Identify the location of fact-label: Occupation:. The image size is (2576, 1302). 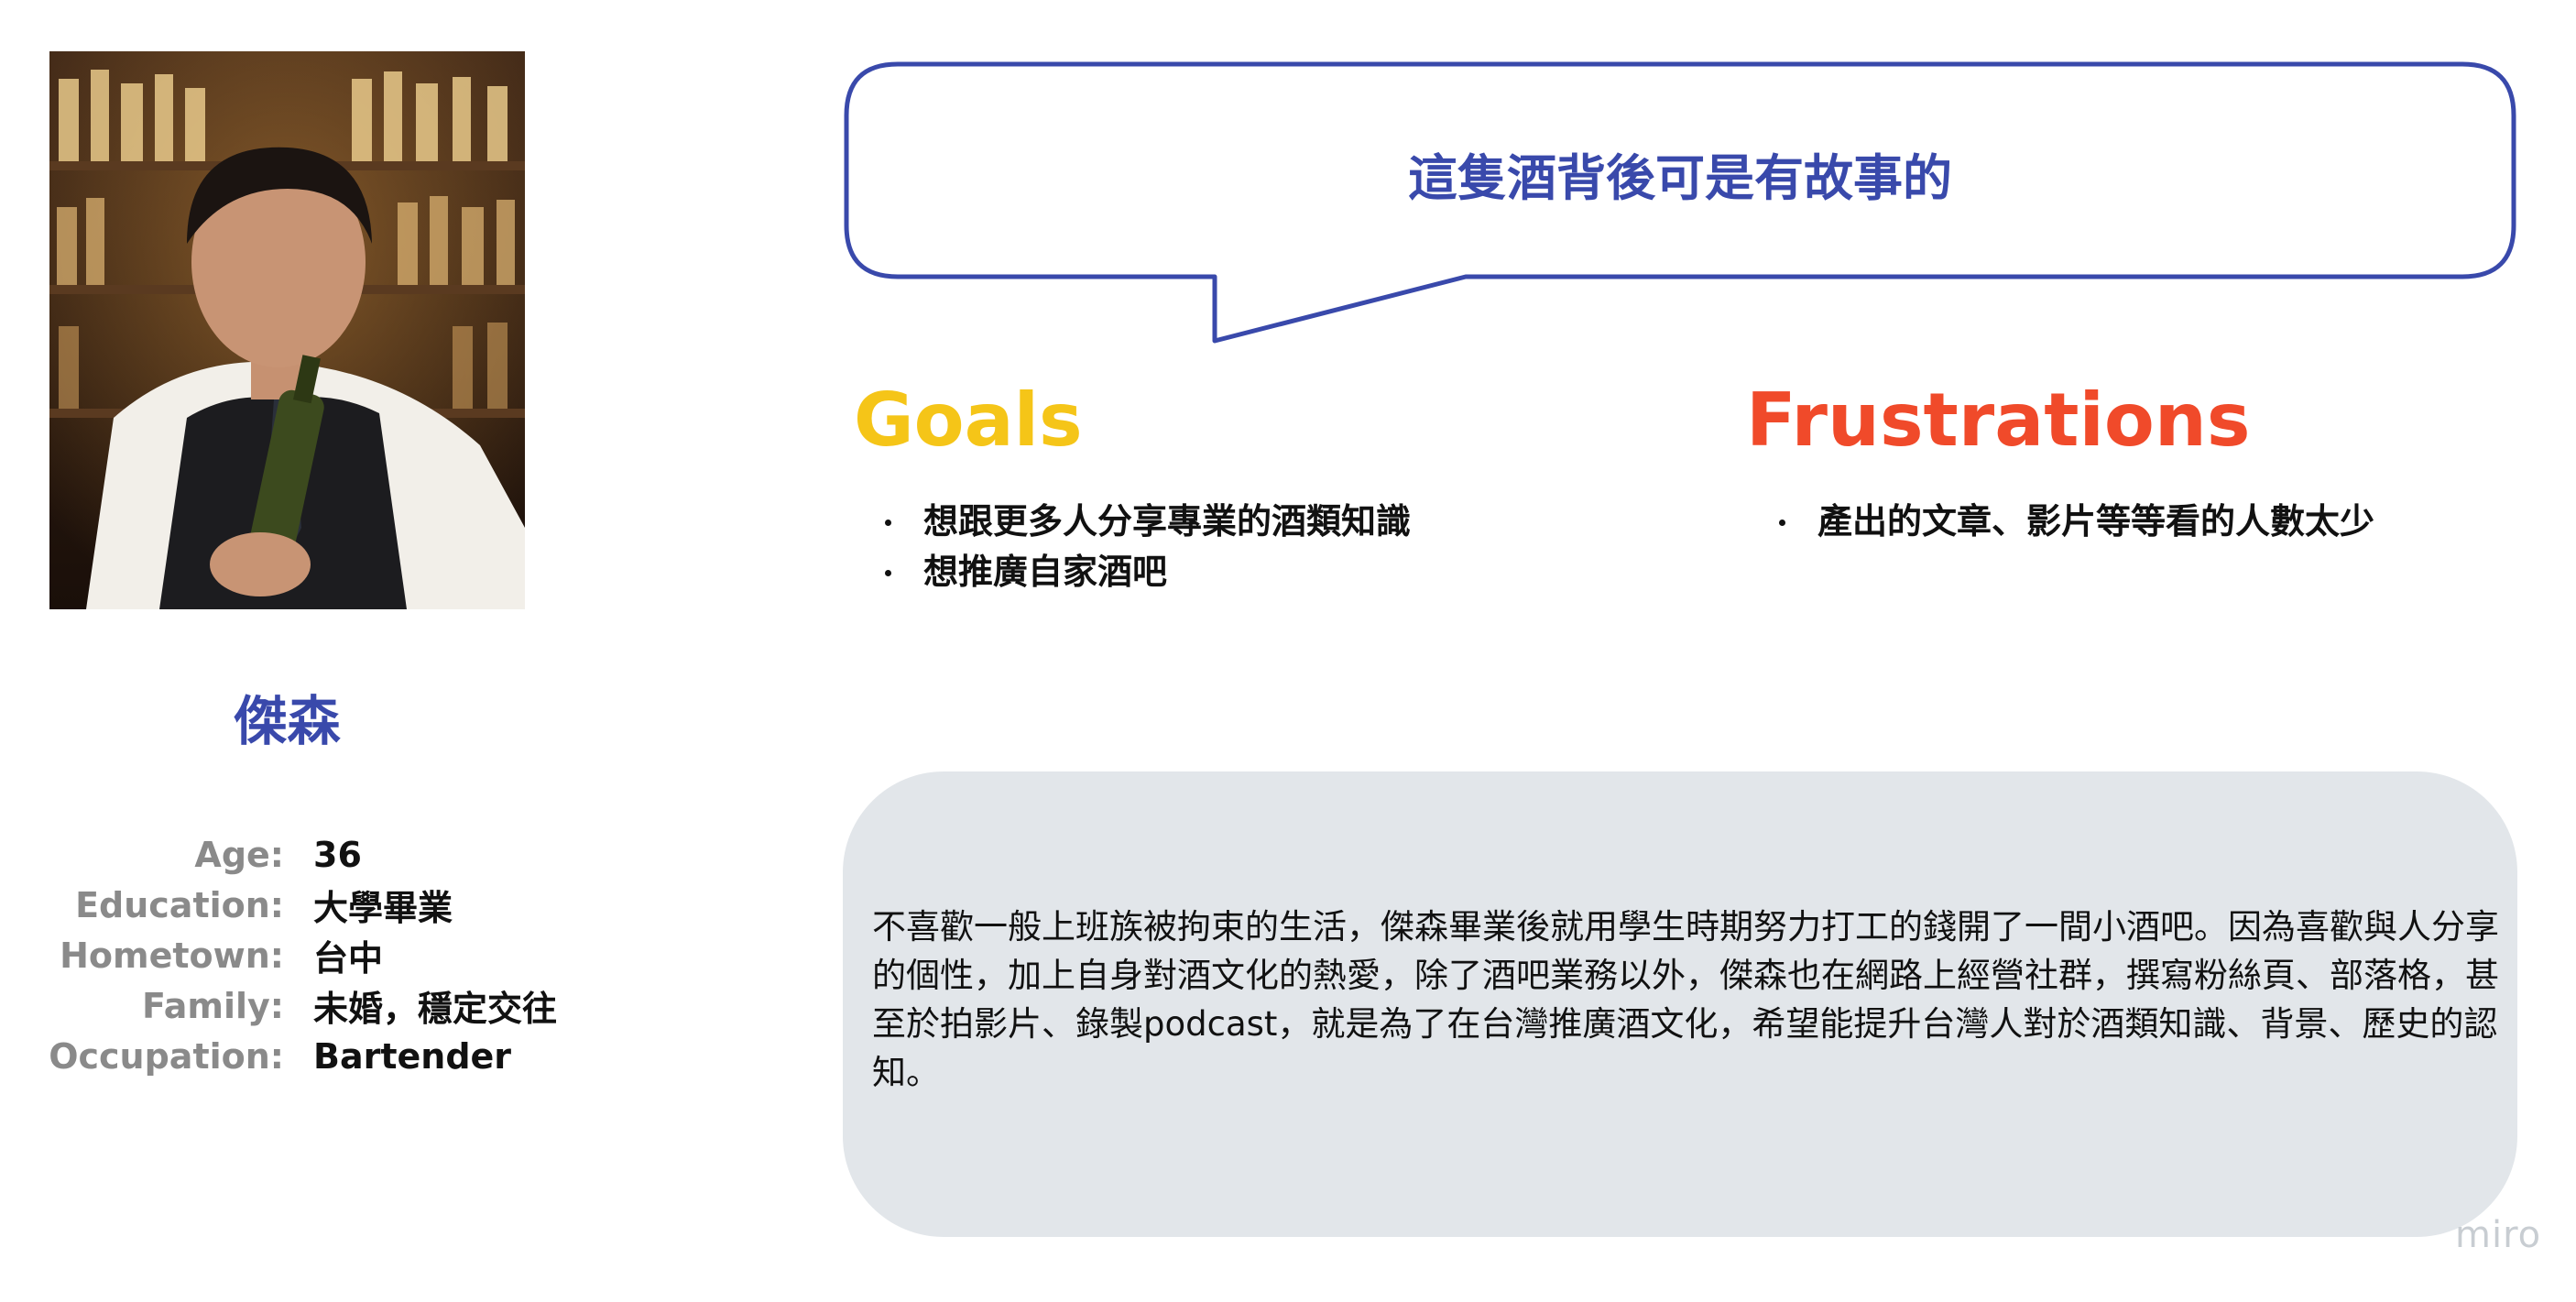
(166, 1056).